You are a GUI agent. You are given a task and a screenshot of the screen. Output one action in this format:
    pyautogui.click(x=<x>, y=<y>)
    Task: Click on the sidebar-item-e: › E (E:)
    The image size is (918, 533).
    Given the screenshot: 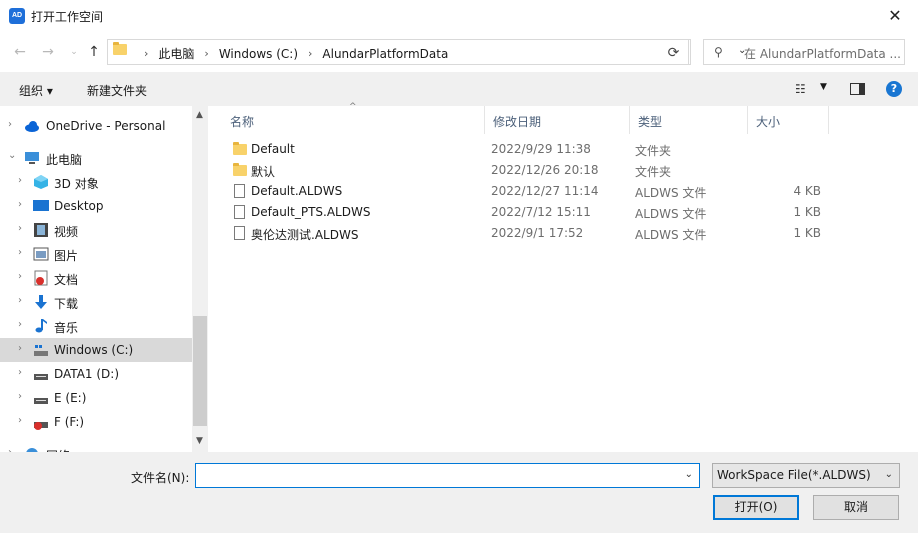 What is the action you would take?
    pyautogui.click(x=96, y=398)
    